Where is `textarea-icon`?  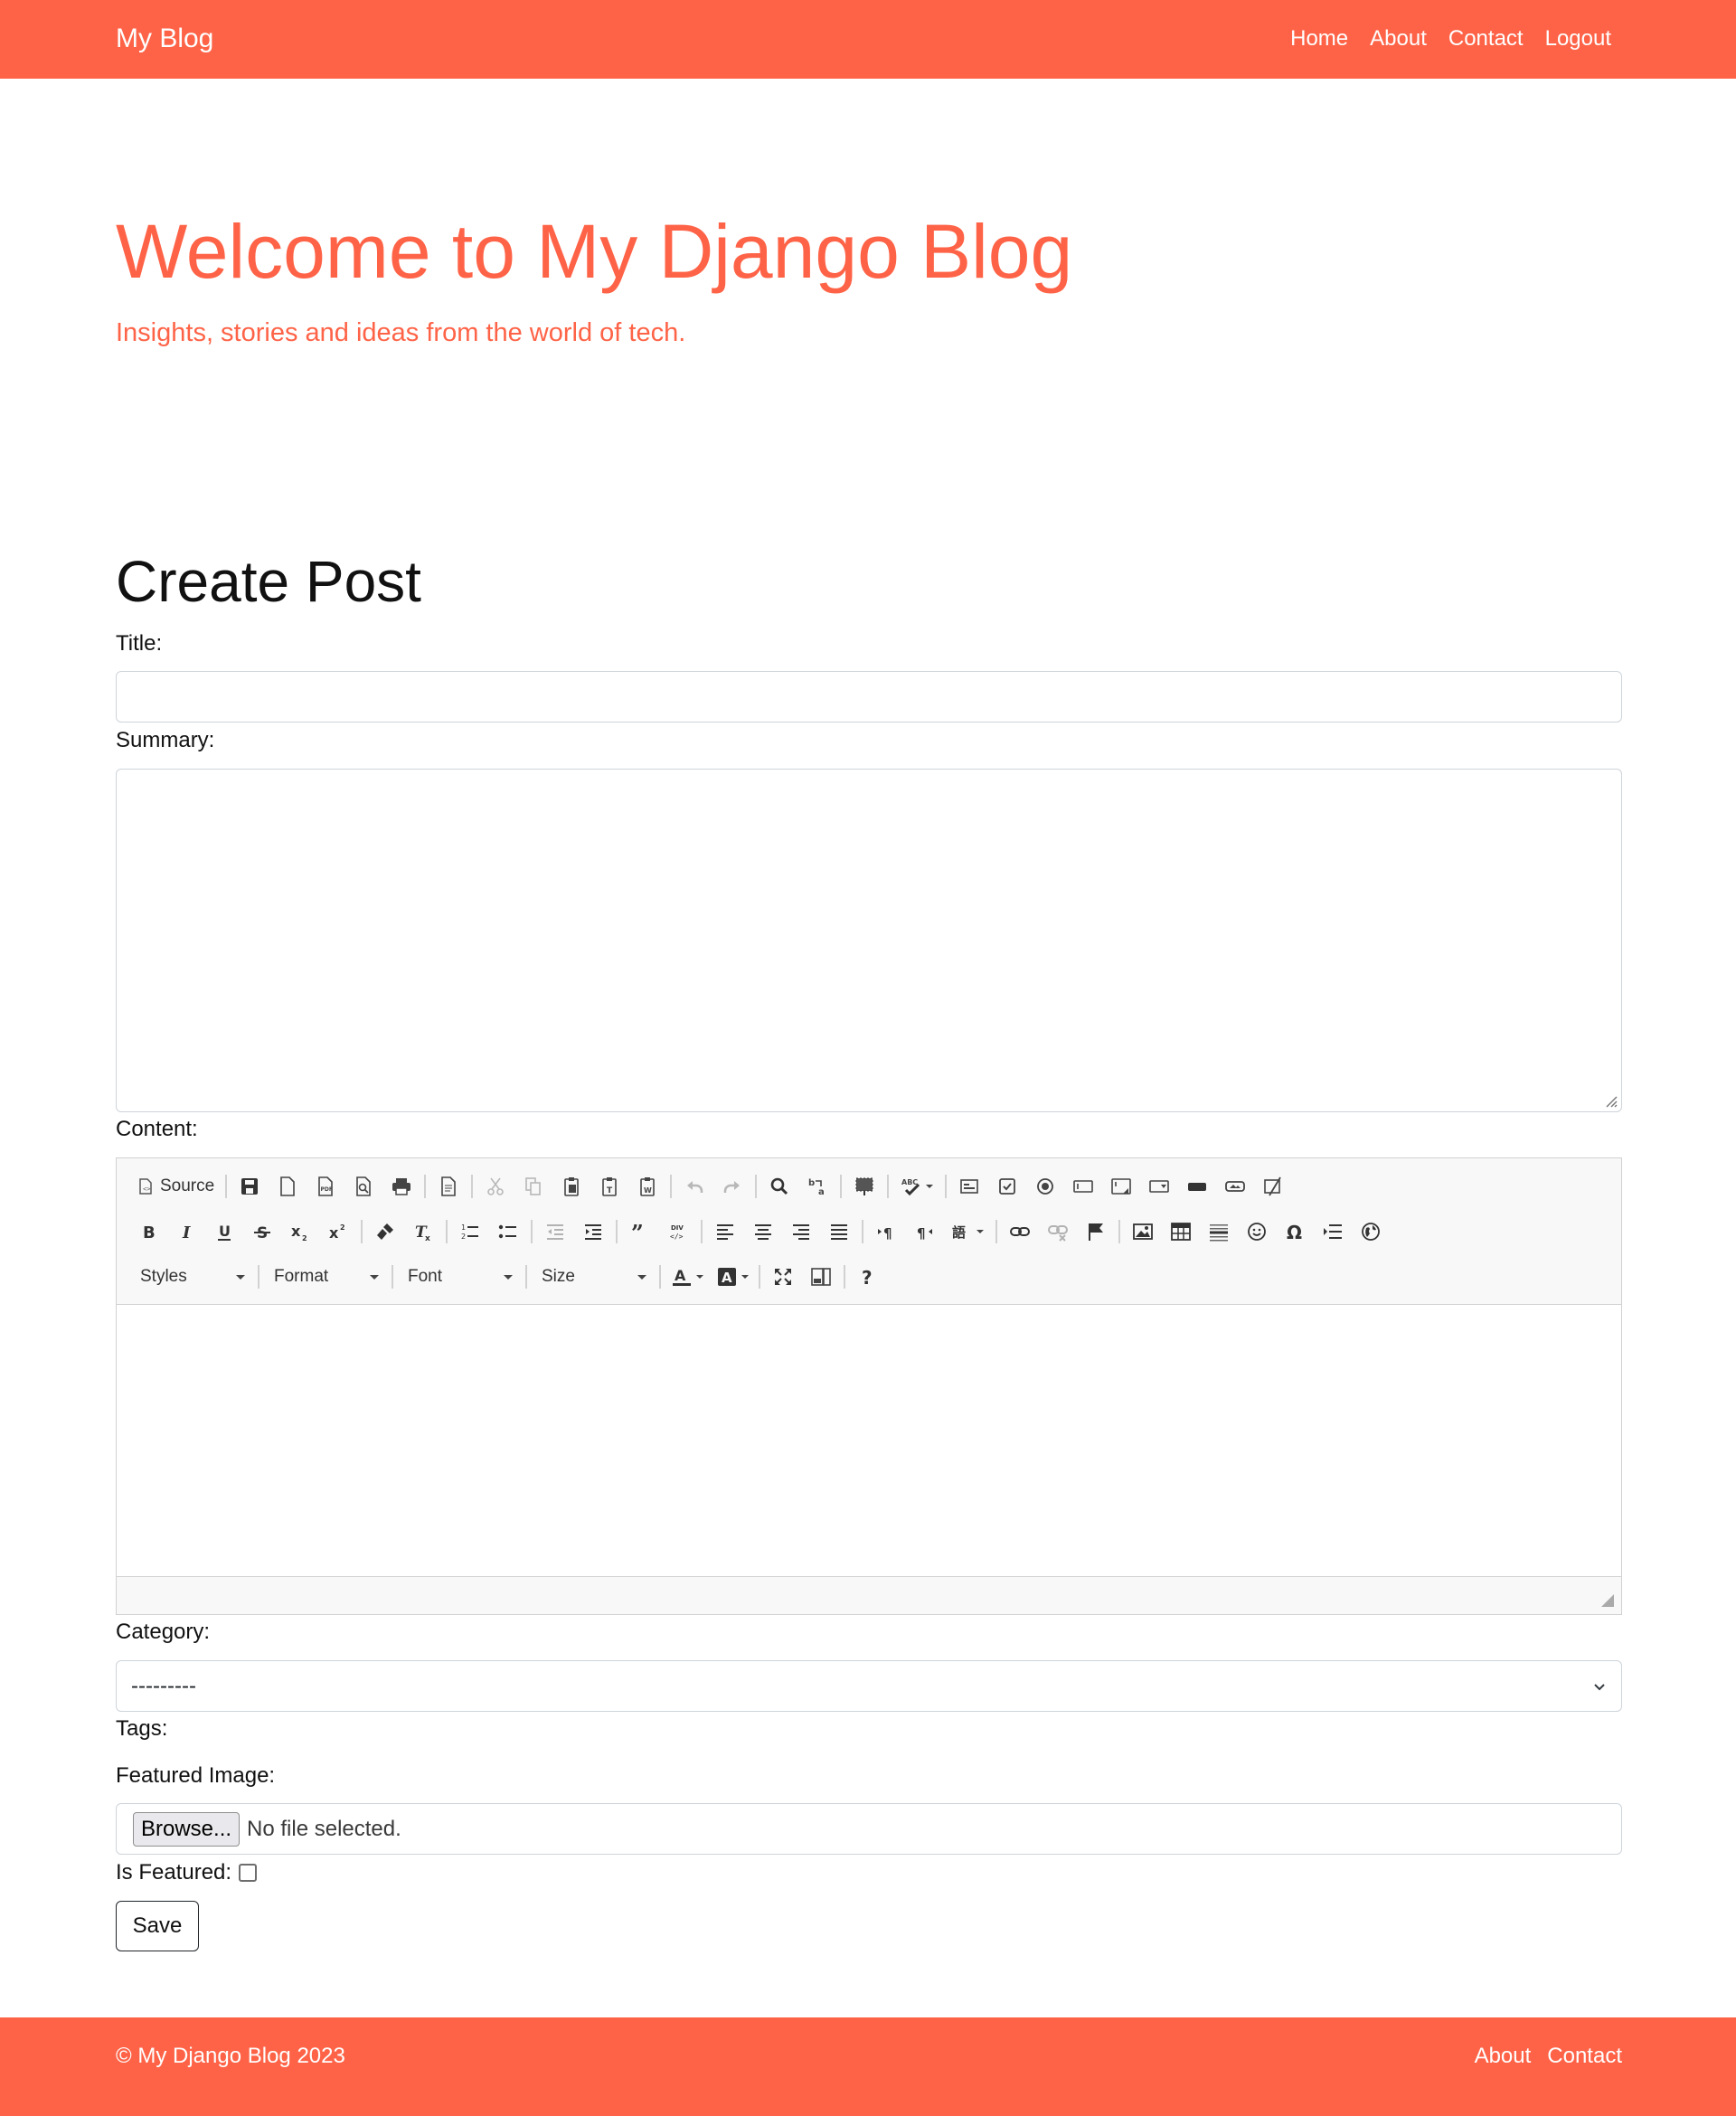
textarea-icon is located at coordinates (1122, 1186).